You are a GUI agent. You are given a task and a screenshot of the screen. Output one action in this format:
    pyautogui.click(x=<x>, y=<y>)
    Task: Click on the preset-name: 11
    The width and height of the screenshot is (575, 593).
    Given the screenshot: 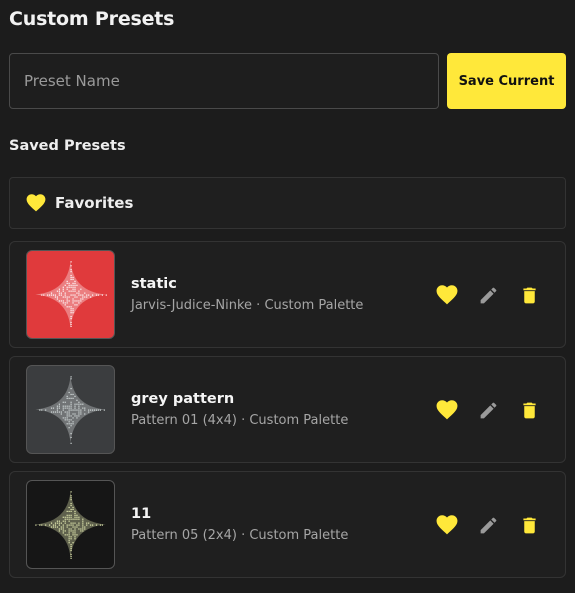 What is the action you would take?
    pyautogui.click(x=141, y=514)
    